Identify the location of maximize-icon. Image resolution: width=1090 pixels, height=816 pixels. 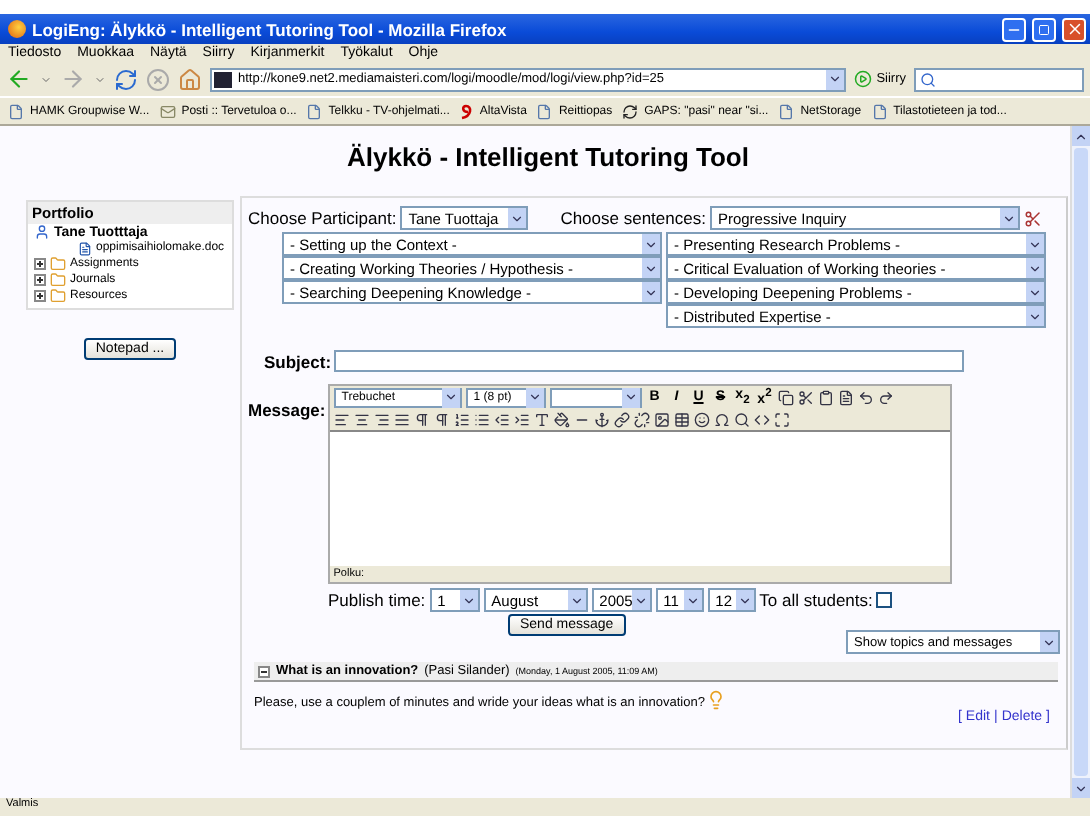
(1044, 29).